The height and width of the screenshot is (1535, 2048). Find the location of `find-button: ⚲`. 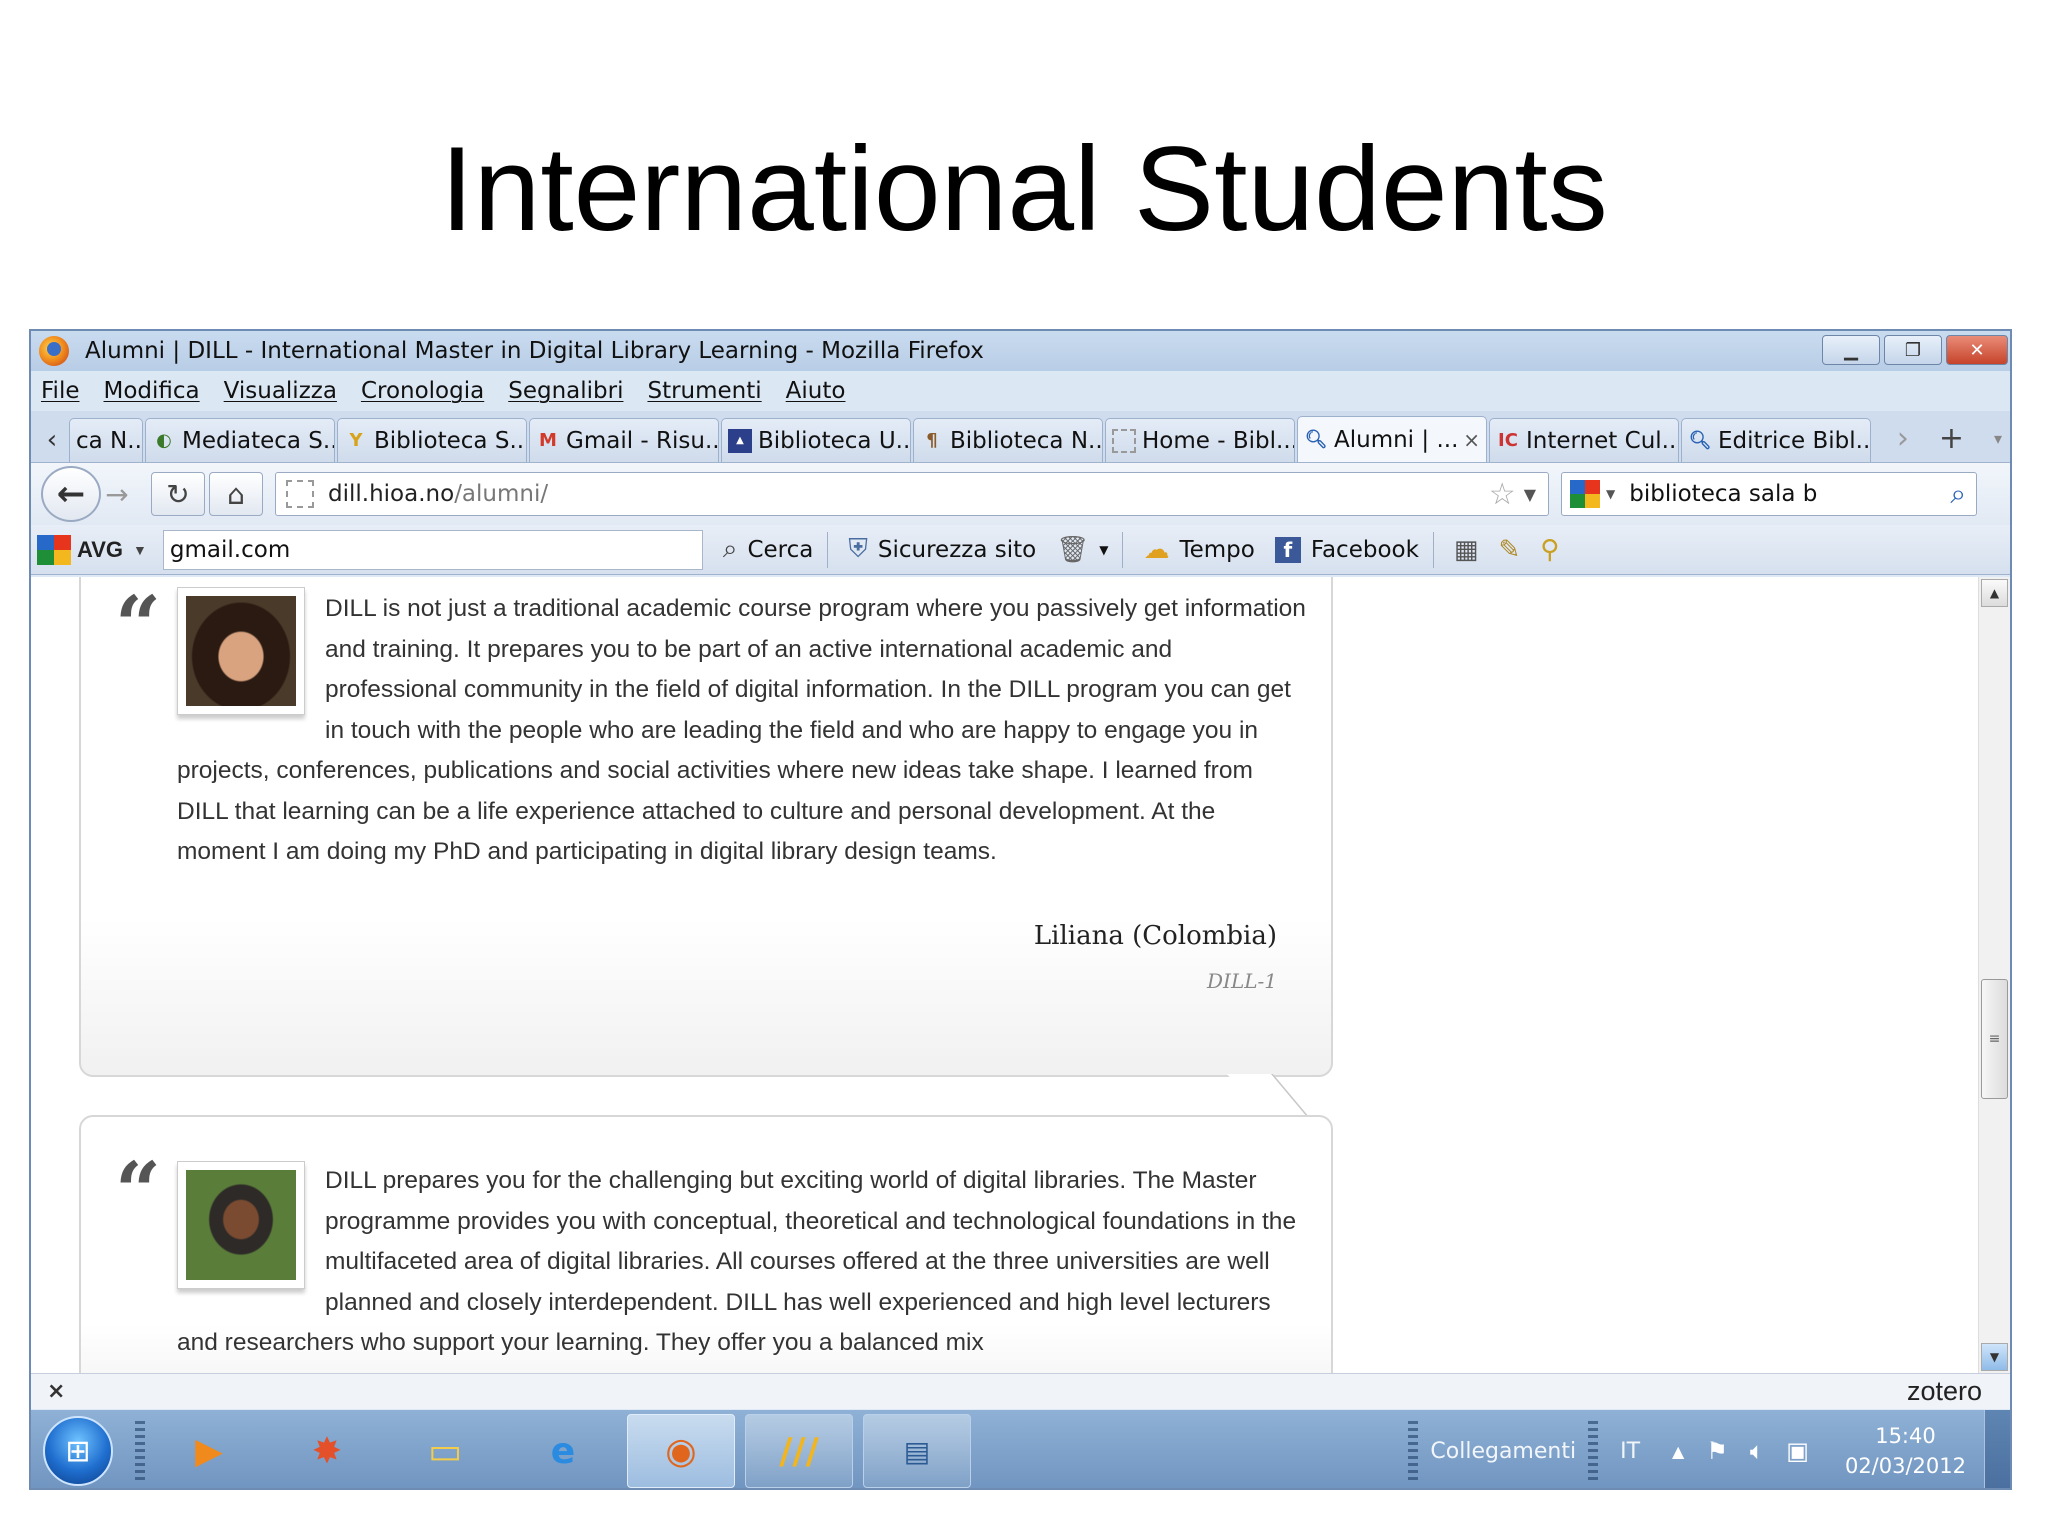

find-button: ⚲ is located at coordinates (1549, 550).